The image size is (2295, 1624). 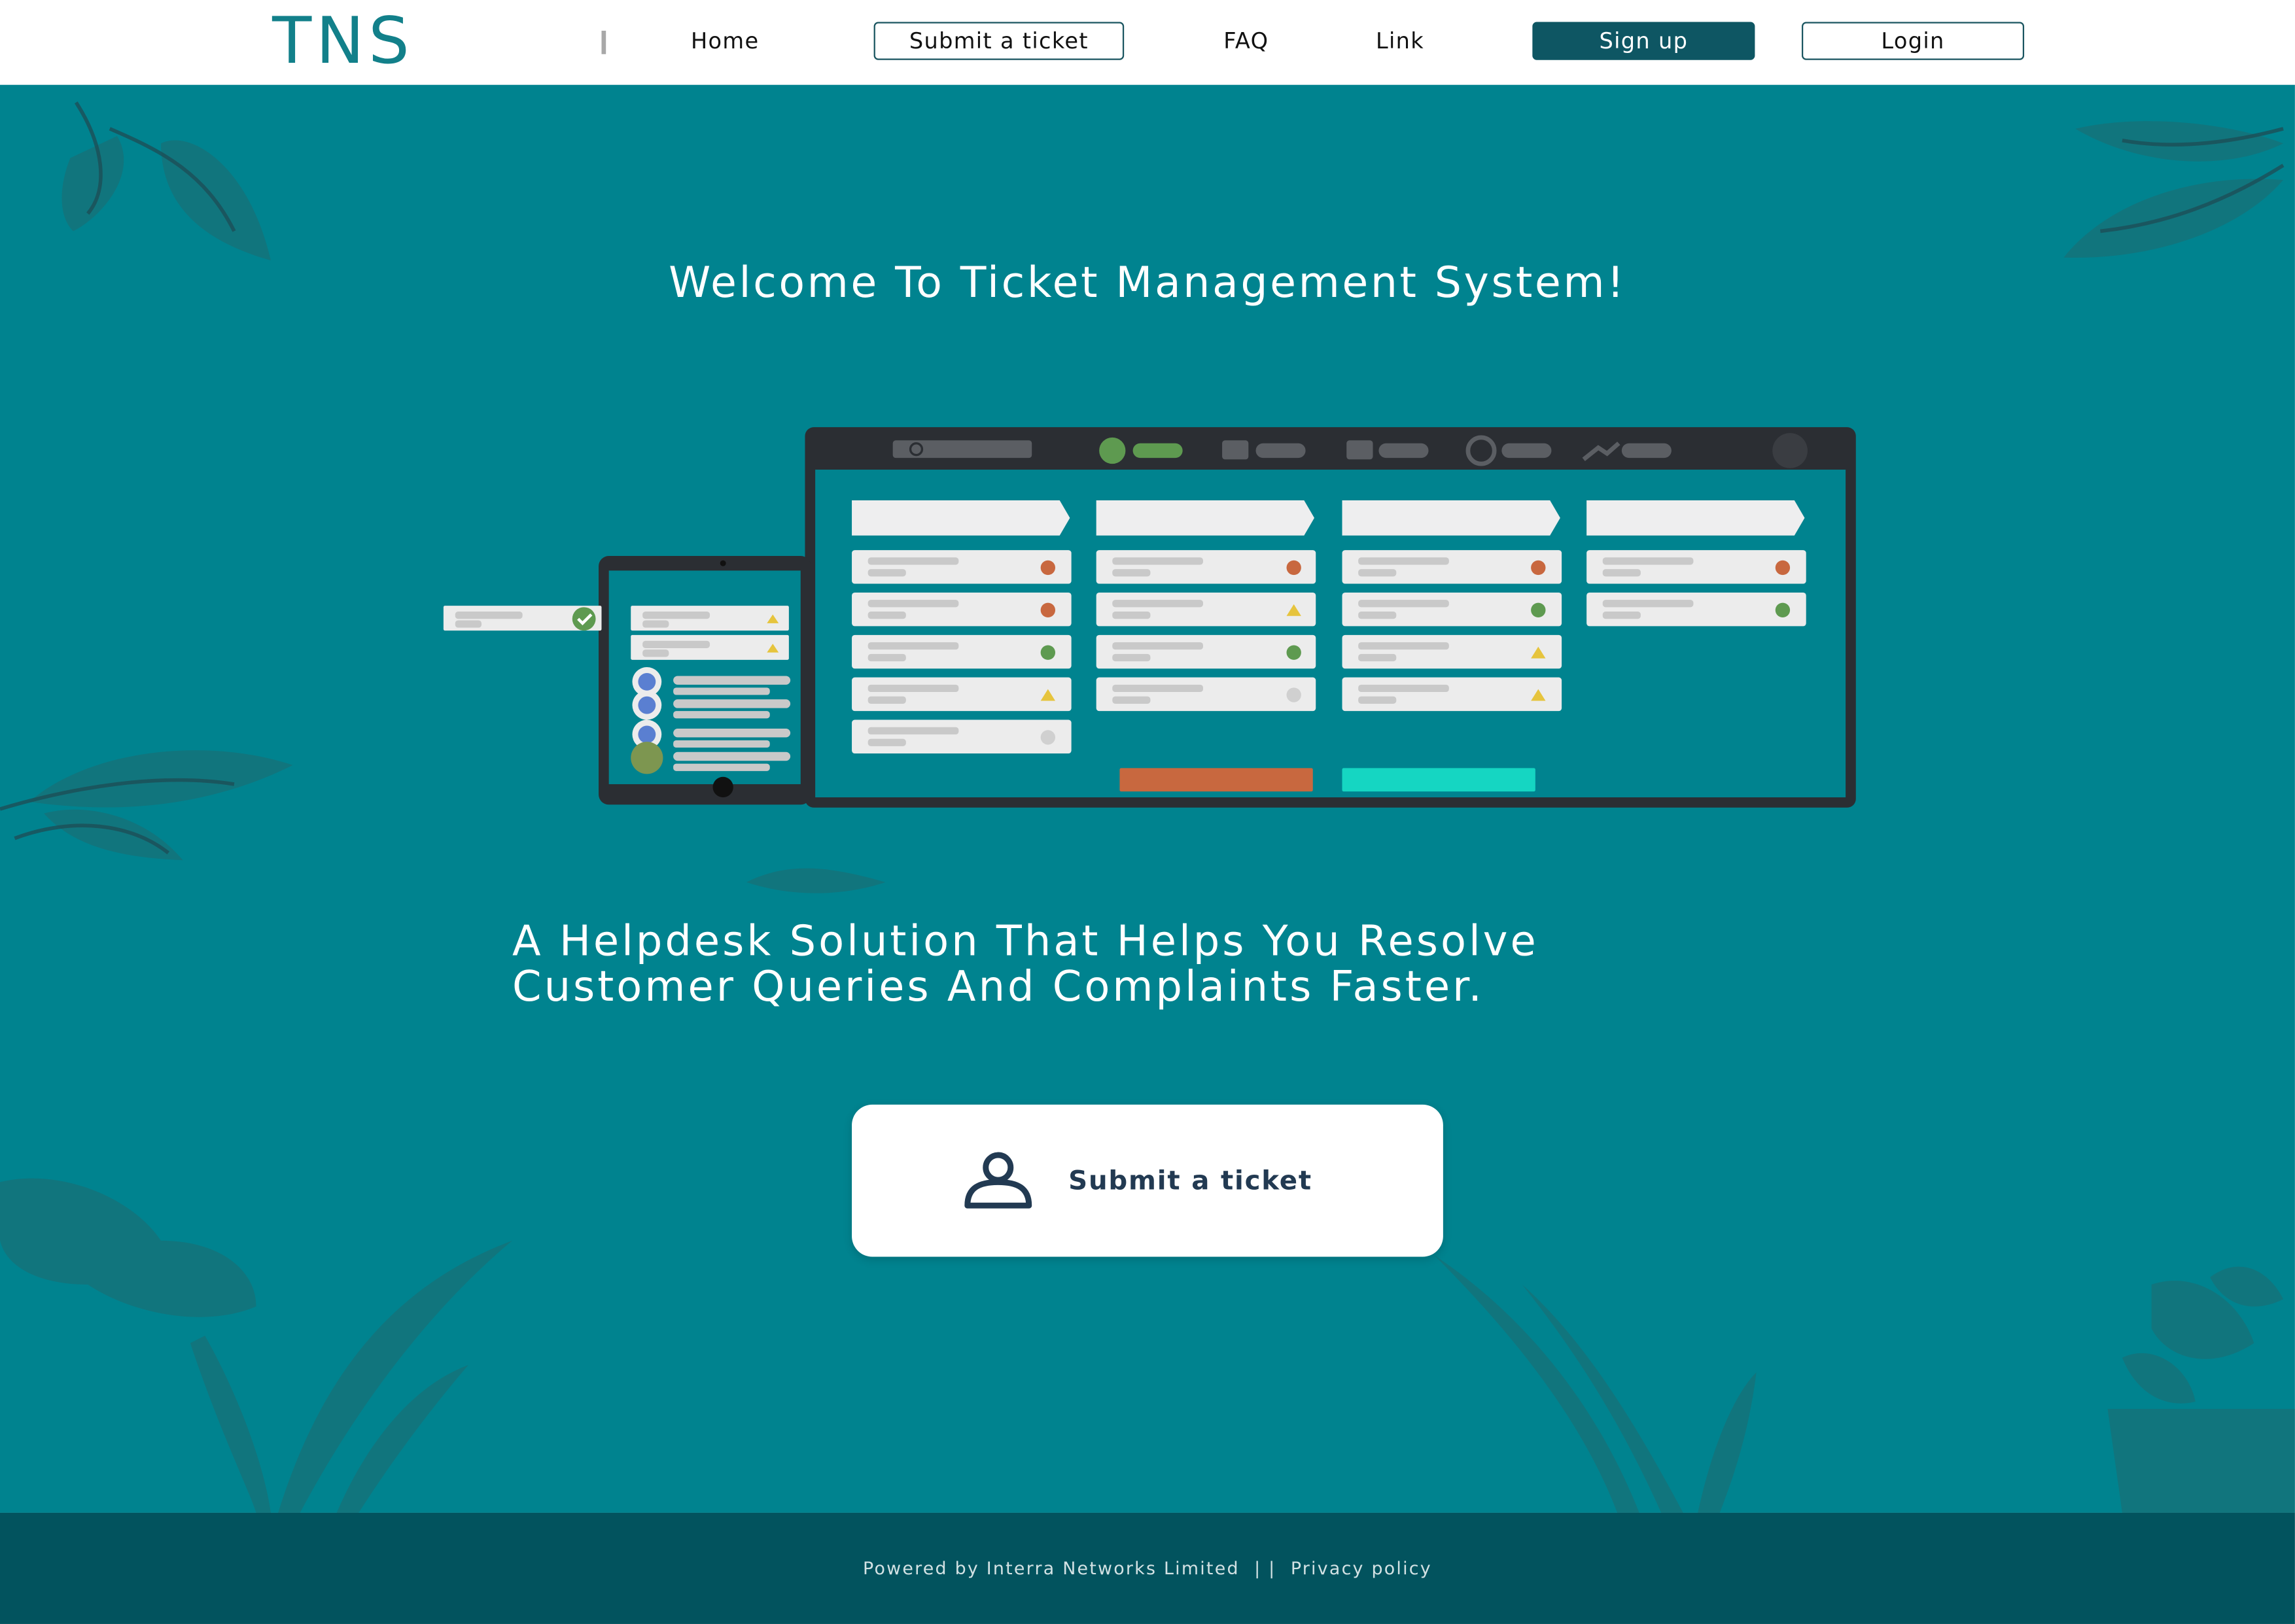 I want to click on helpdesk-dashboard-illustration, so click(x=1149, y=617).